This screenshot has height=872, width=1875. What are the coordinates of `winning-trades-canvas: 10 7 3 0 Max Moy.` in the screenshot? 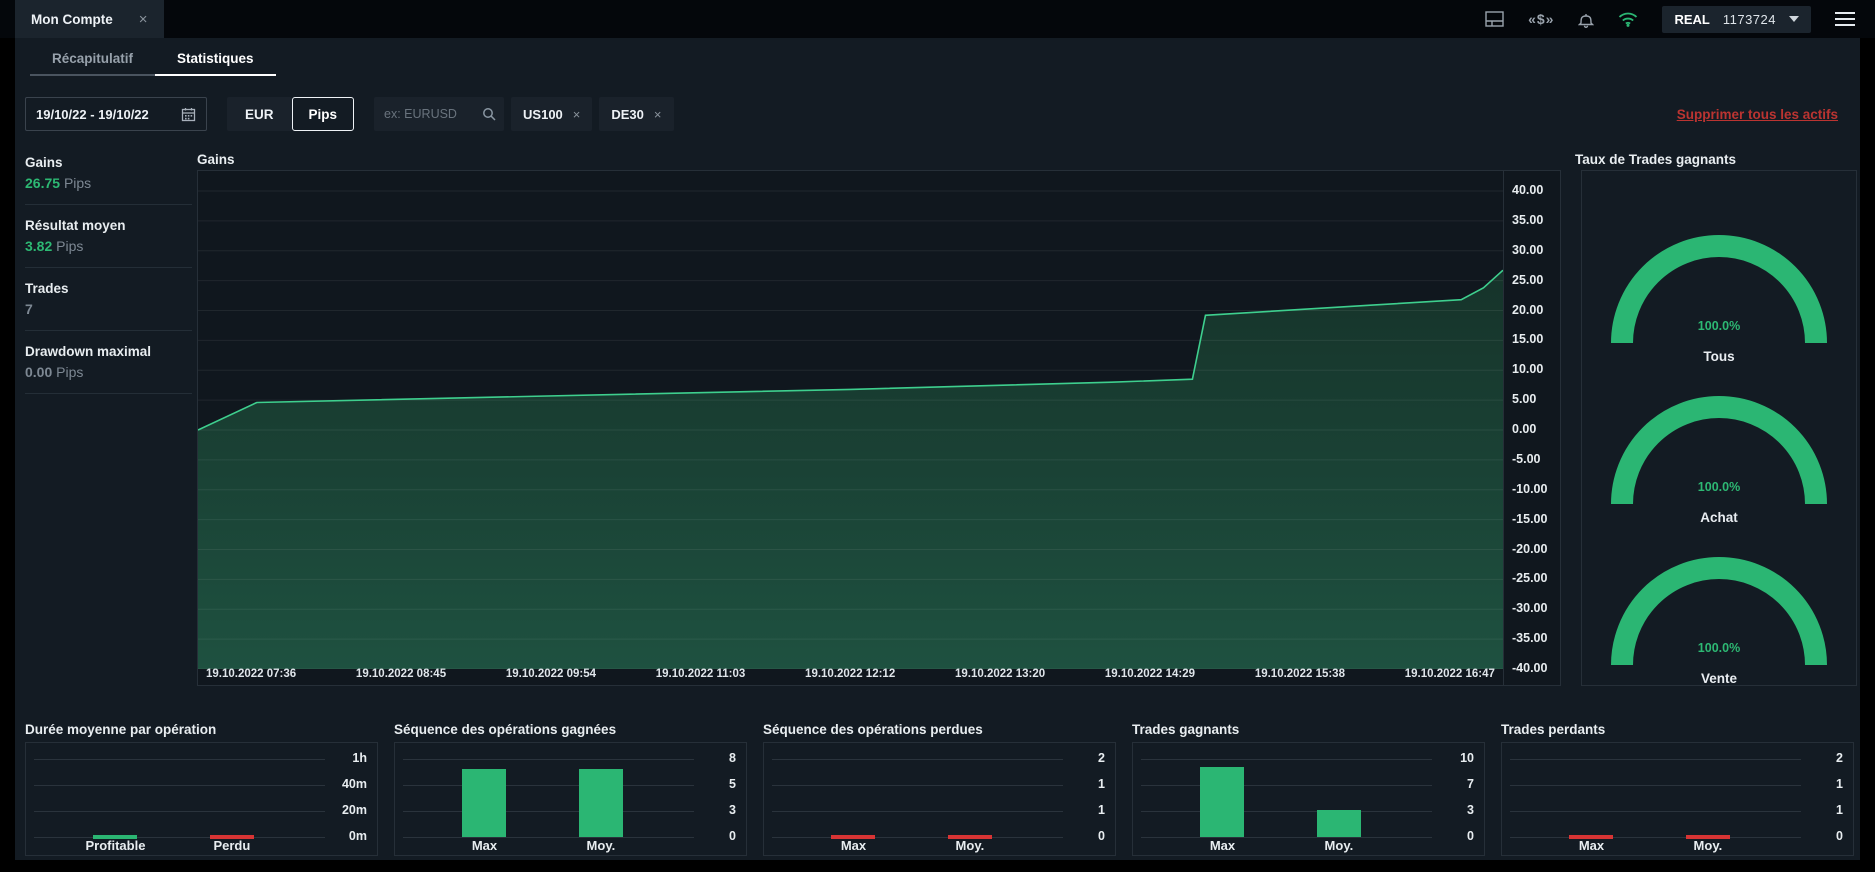 It's located at (1308, 799).